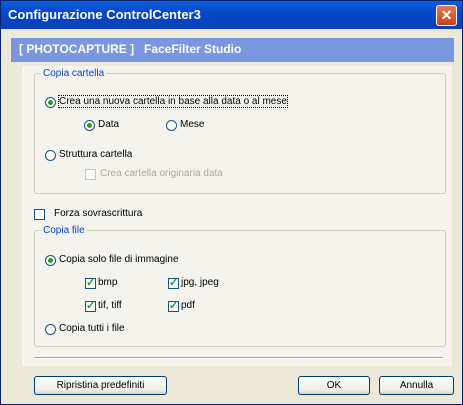  Describe the element at coordinates (90, 282) in the screenshot. I see `checkbox-bmp` at that location.